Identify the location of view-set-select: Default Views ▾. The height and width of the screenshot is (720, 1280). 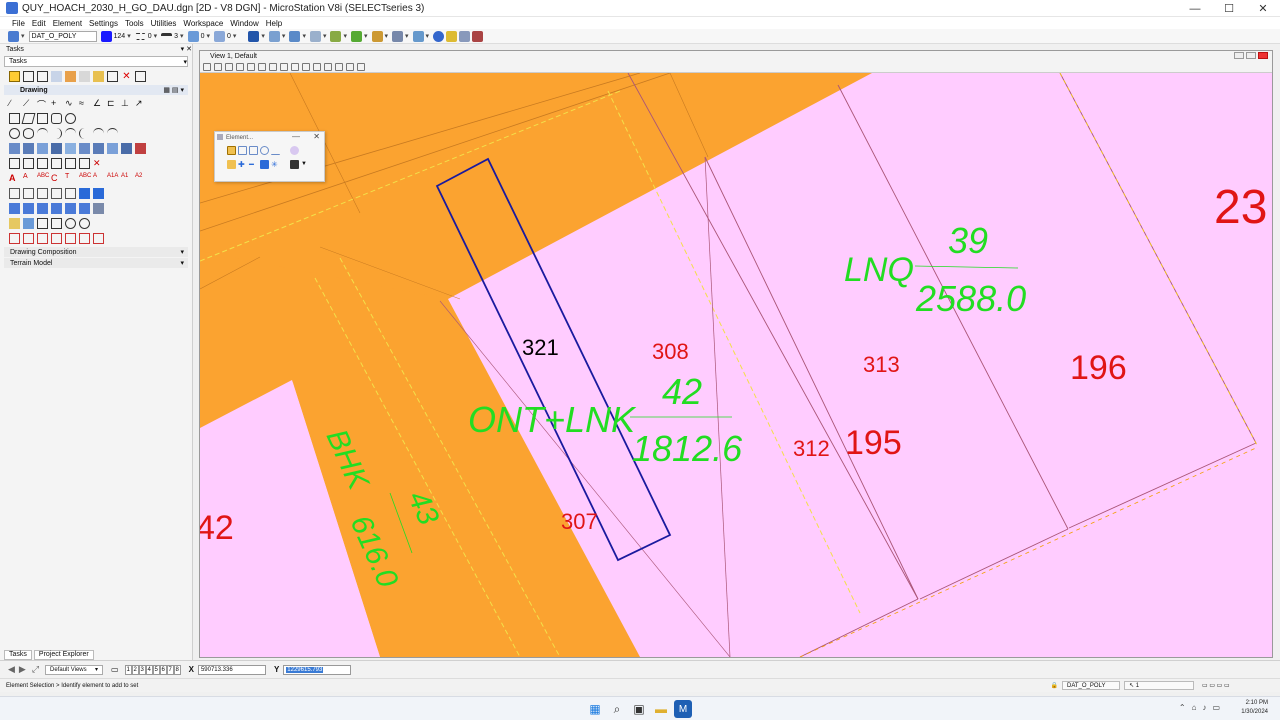
(74, 669).